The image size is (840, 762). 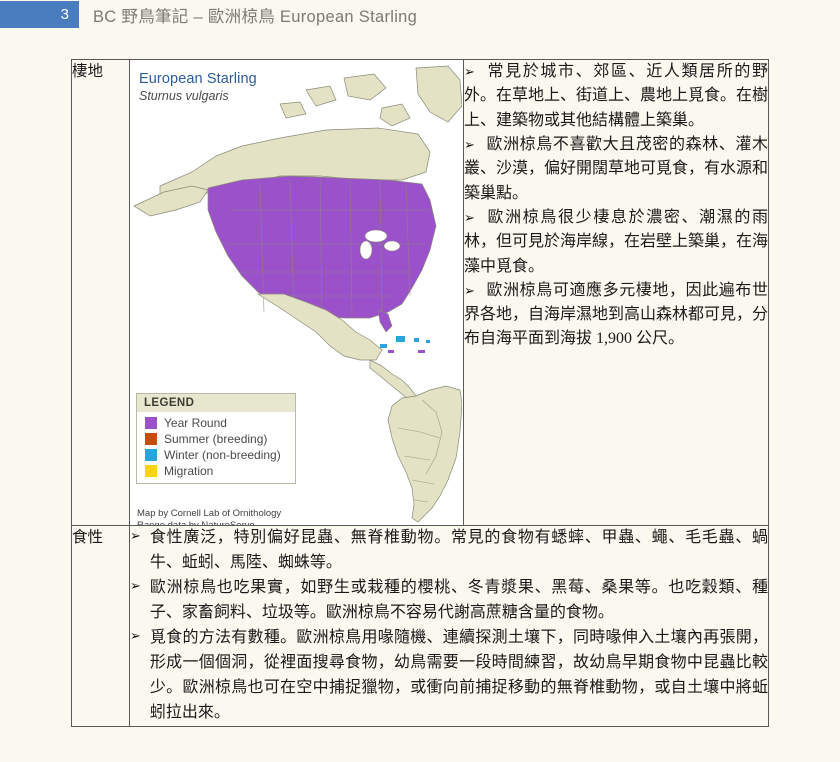 What do you see at coordinates (151, 423) in the screenshot?
I see `legend-swatch-year-round` at bounding box center [151, 423].